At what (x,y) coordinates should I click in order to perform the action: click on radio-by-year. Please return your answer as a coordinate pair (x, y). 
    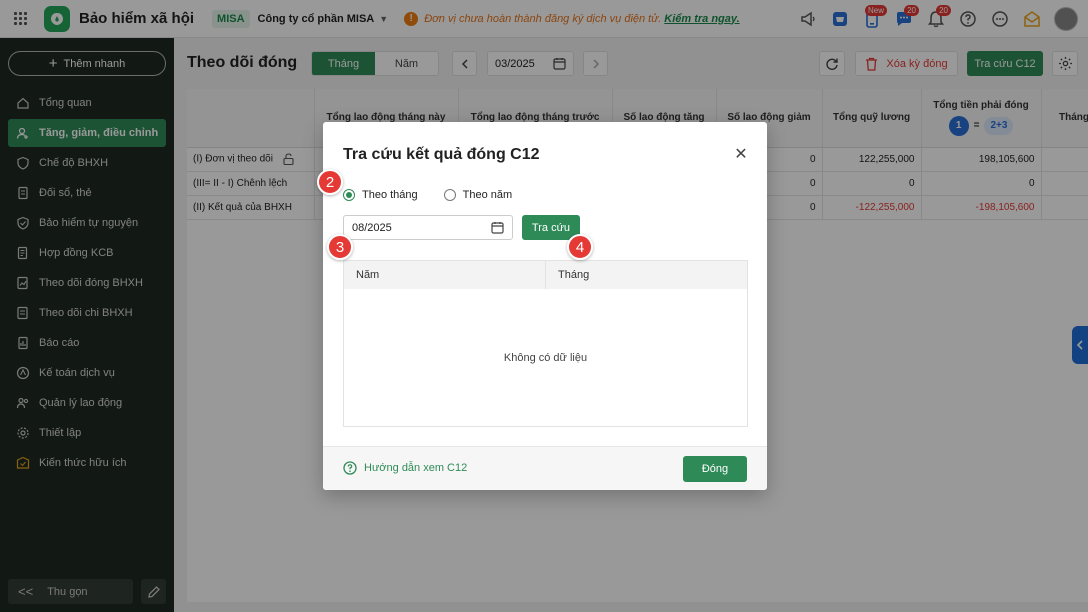
    Looking at the image, I should click on (449, 195).